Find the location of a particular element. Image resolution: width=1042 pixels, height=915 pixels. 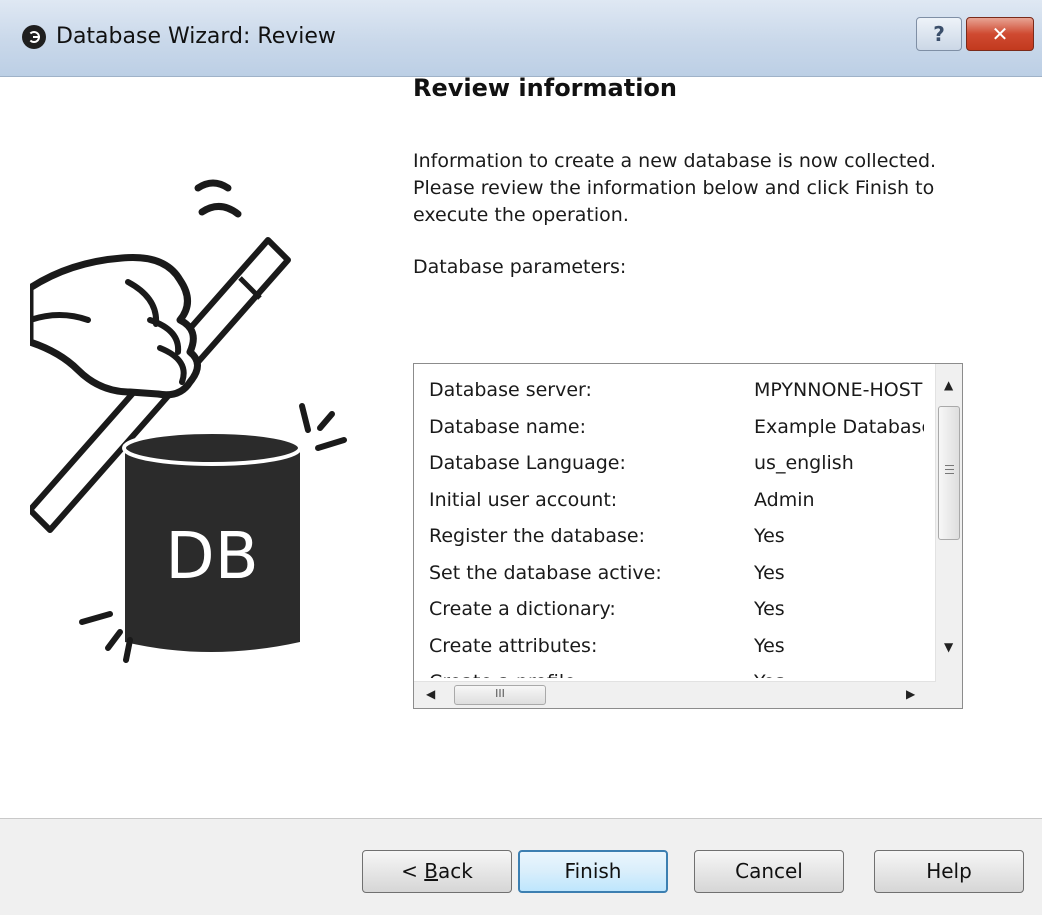

scroll-left-icon: ◀ is located at coordinates (430, 694).